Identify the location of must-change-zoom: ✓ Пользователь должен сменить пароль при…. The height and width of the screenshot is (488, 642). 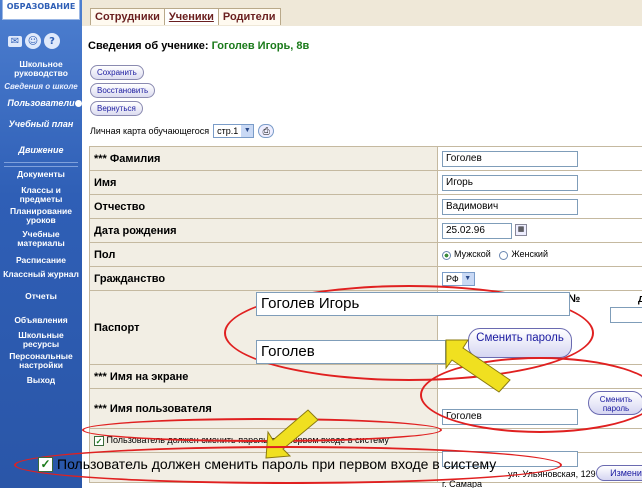
(267, 464).